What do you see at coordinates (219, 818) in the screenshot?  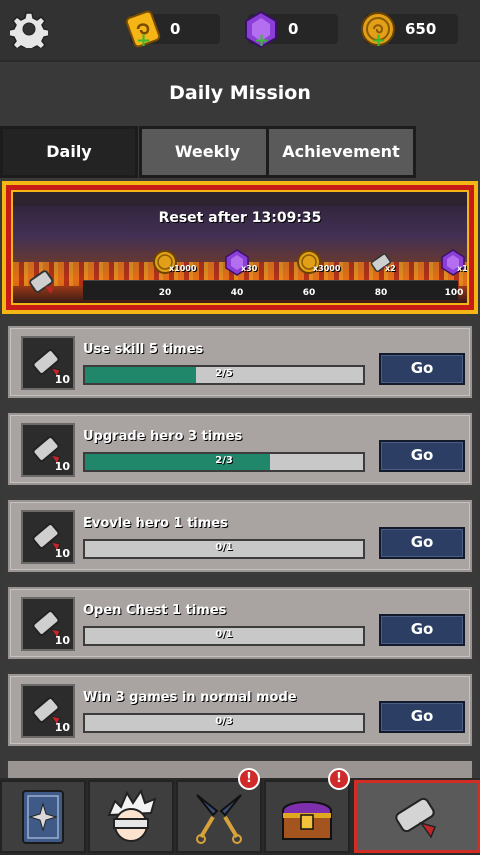 I see `kunai-icon` at bounding box center [219, 818].